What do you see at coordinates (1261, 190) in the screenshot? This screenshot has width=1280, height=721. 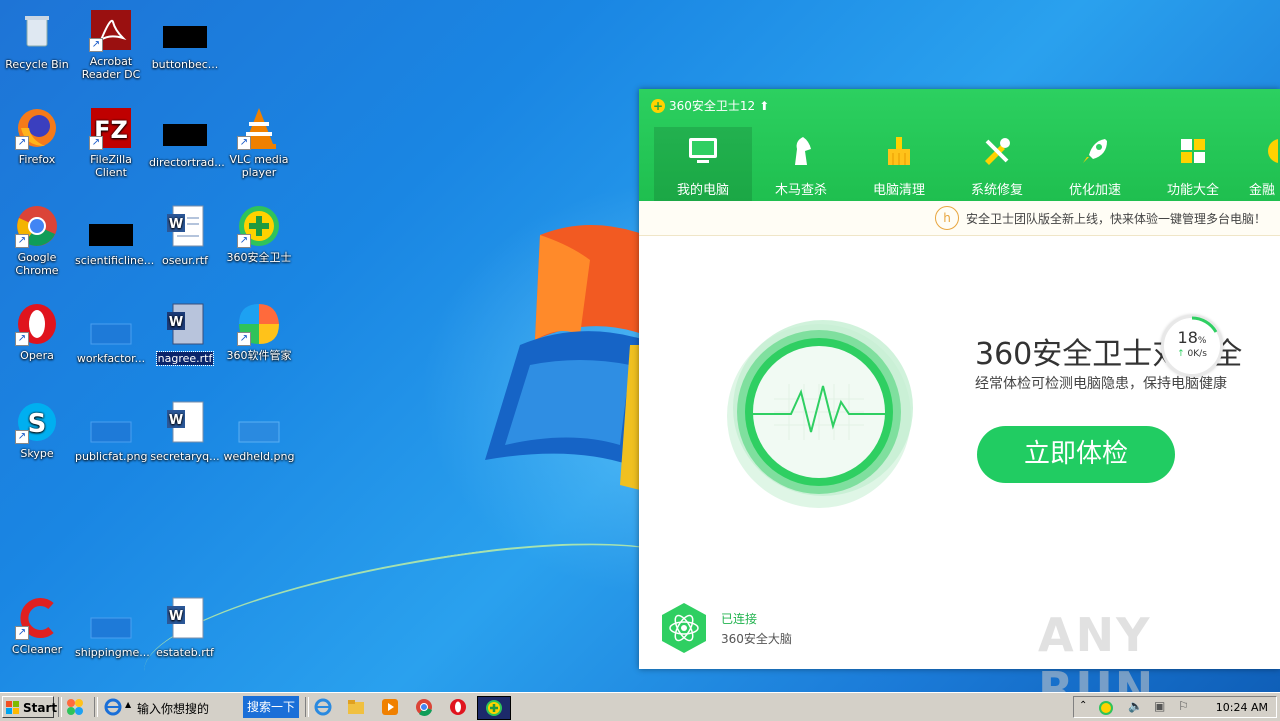 I see `nav-label: 金融` at bounding box center [1261, 190].